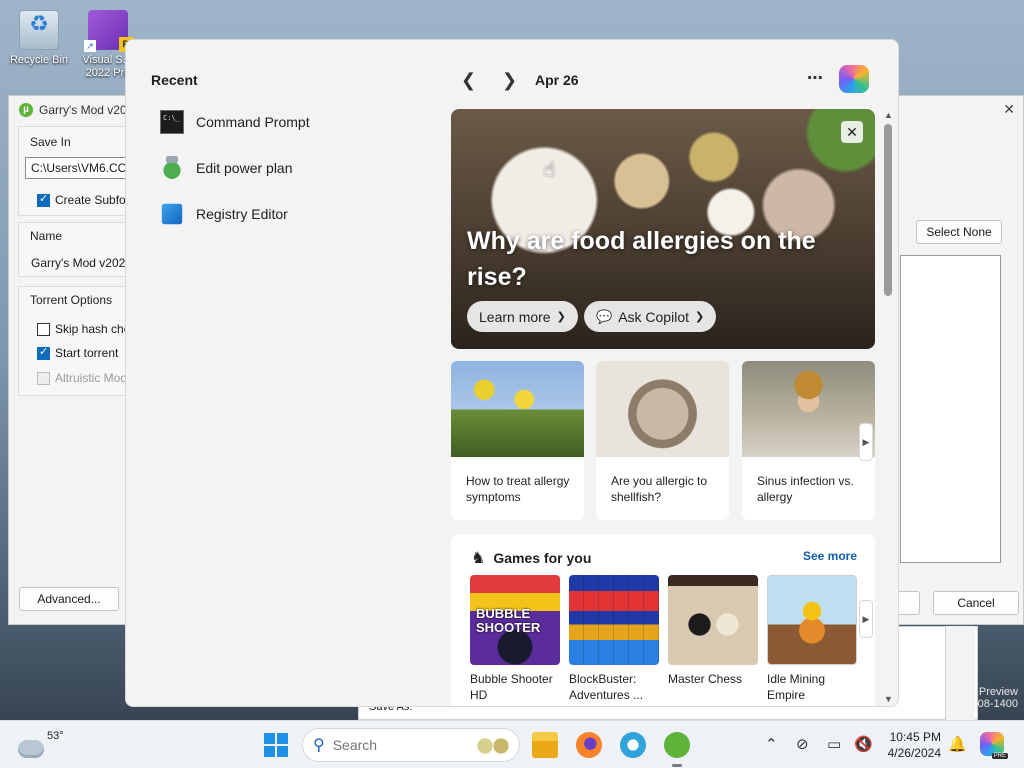 This screenshot has height=768, width=1024. What do you see at coordinates (50, 142) in the screenshot?
I see `save-in-label: Save In` at bounding box center [50, 142].